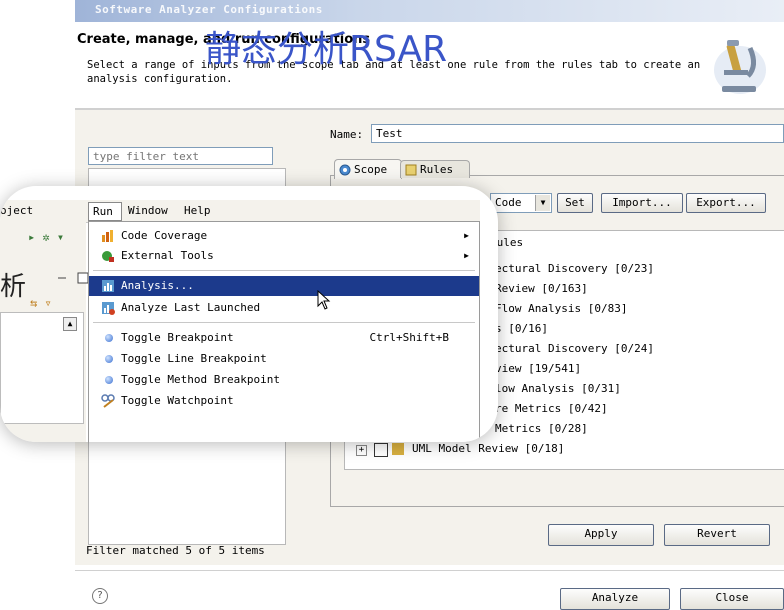 The image size is (784, 610). I want to click on rule-set-combo-value: Code, so click(508, 202).